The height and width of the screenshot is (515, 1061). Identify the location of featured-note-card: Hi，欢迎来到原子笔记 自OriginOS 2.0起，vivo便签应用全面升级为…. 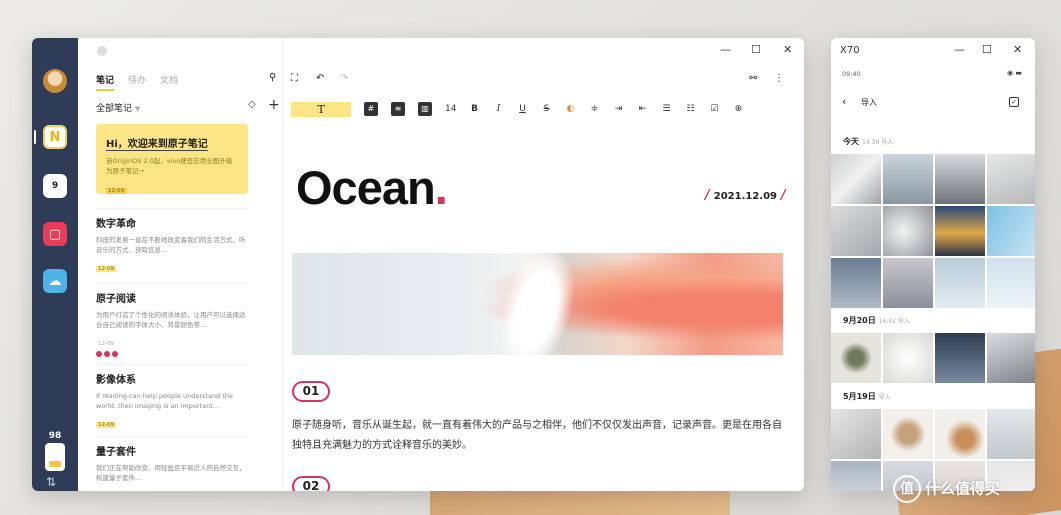
(172, 159).